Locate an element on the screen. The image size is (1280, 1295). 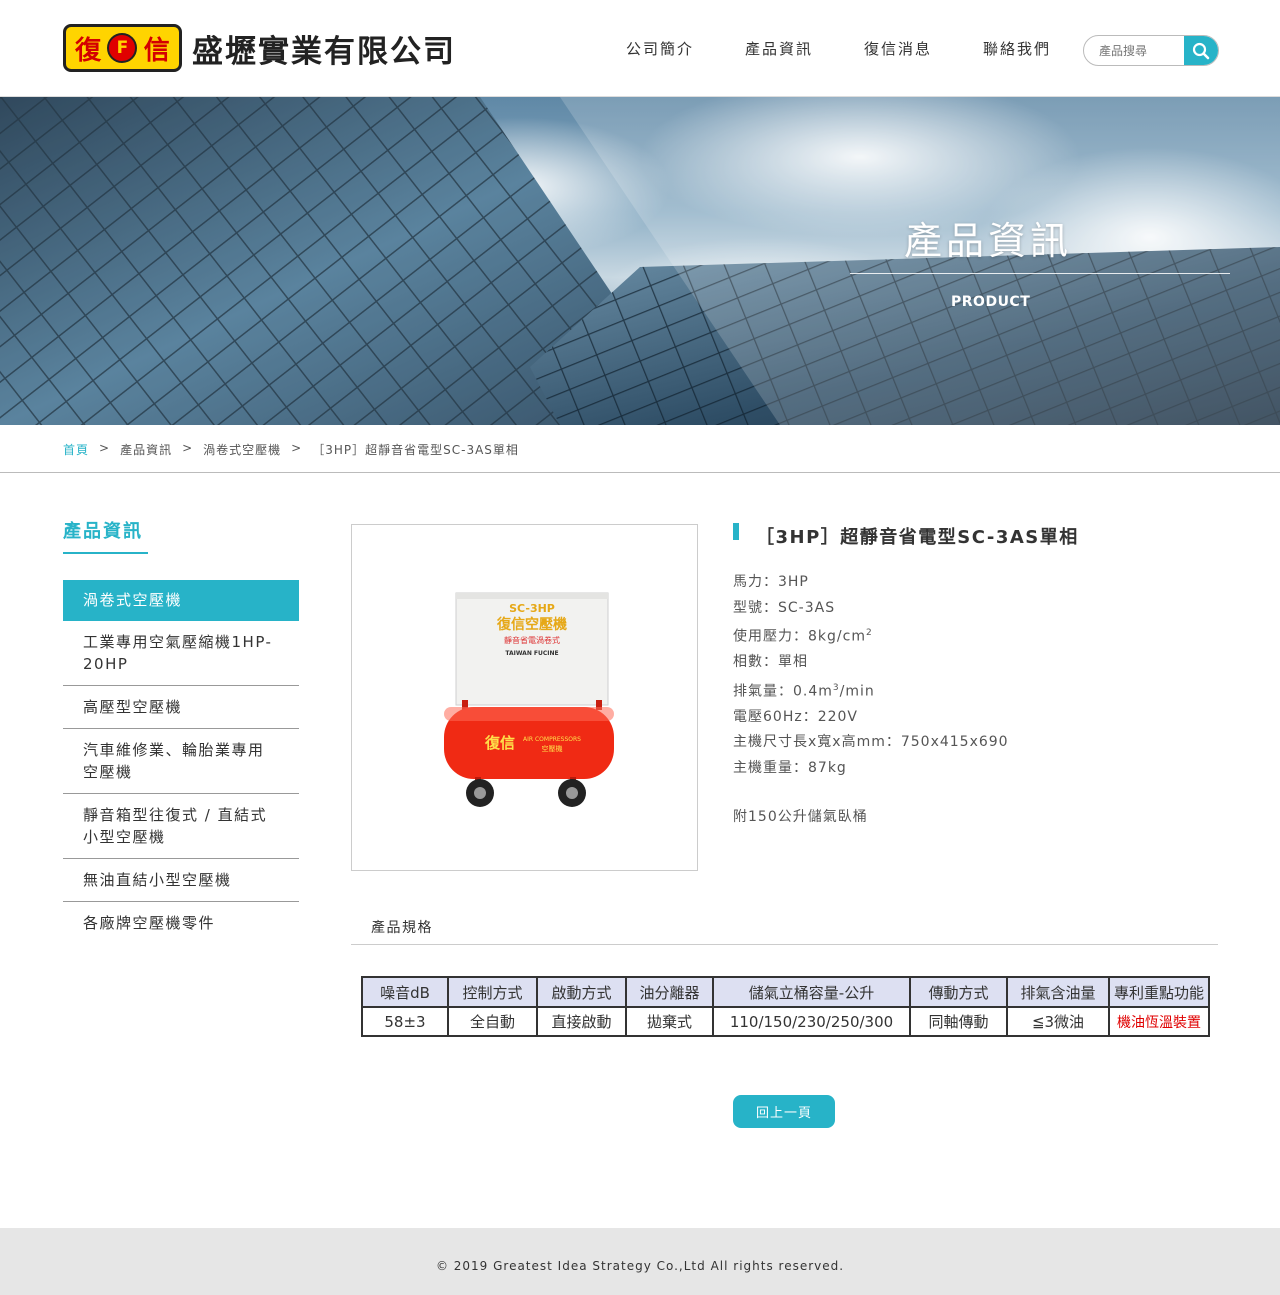
spec-header-cell: 專利重點功能 is located at coordinates (1159, 992).